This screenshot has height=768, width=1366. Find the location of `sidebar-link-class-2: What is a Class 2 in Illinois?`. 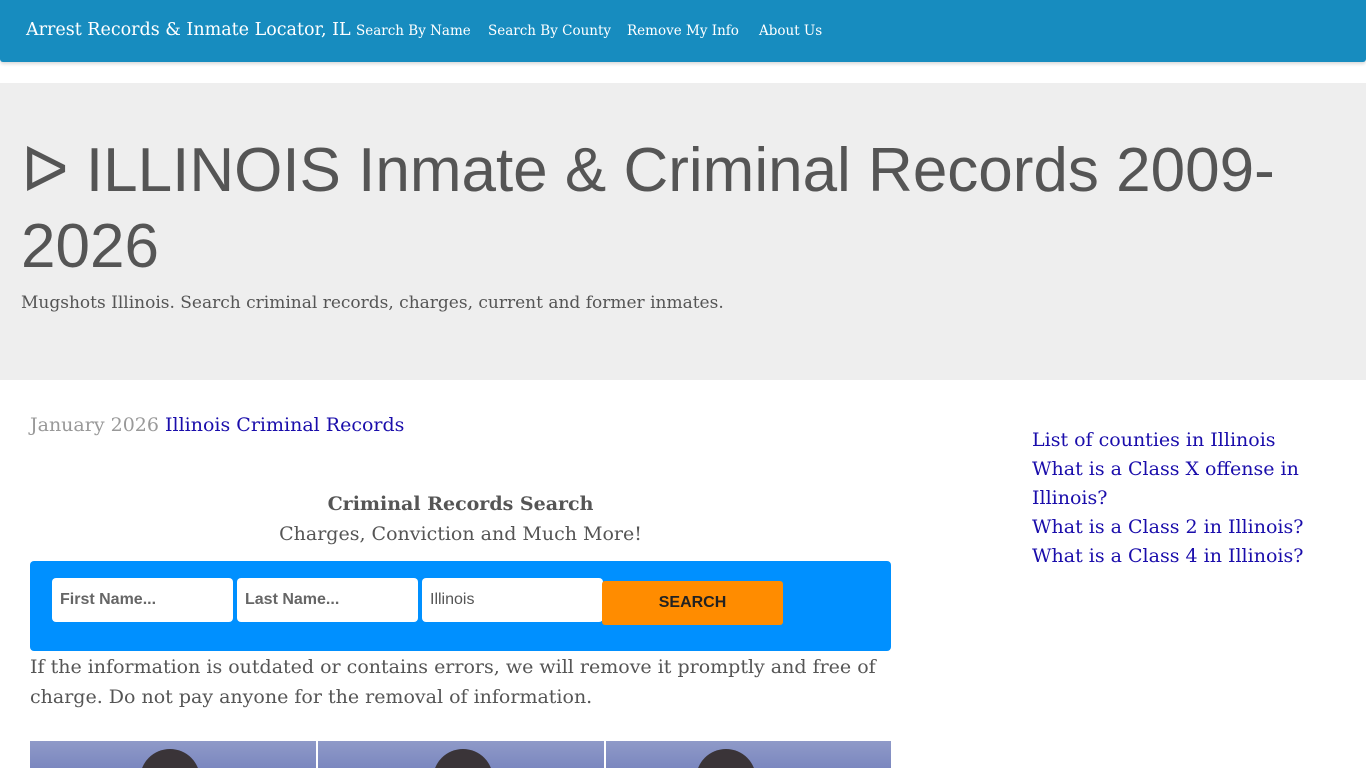

sidebar-link-class-2: What is a Class 2 in Illinois? is located at coordinates (1182, 527).